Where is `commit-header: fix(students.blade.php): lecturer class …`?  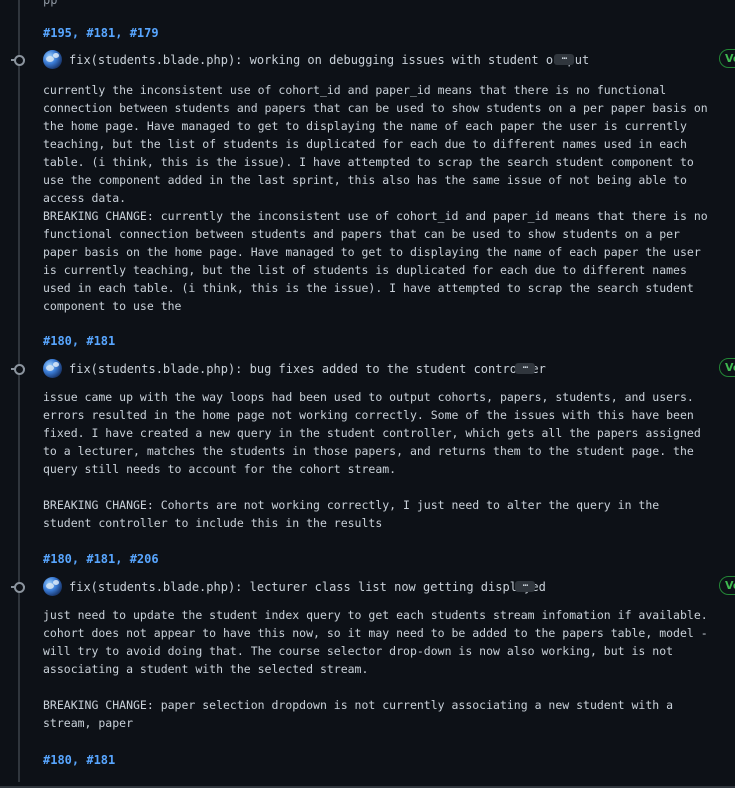 commit-header: fix(students.blade.php): lecturer class … is located at coordinates (367, 588).